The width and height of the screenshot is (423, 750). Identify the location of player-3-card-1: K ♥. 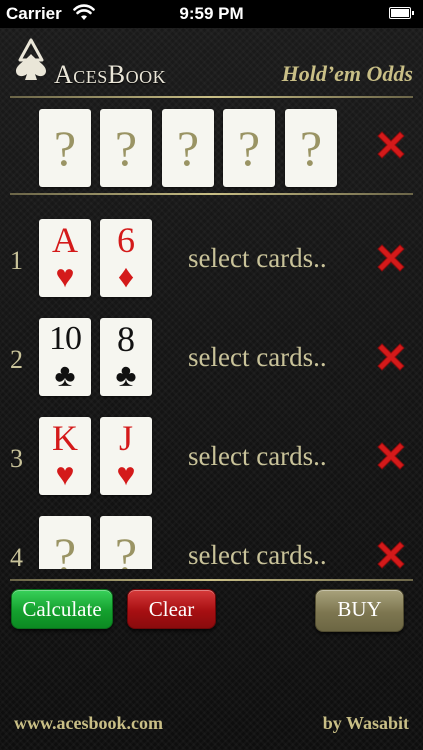
(65, 456).